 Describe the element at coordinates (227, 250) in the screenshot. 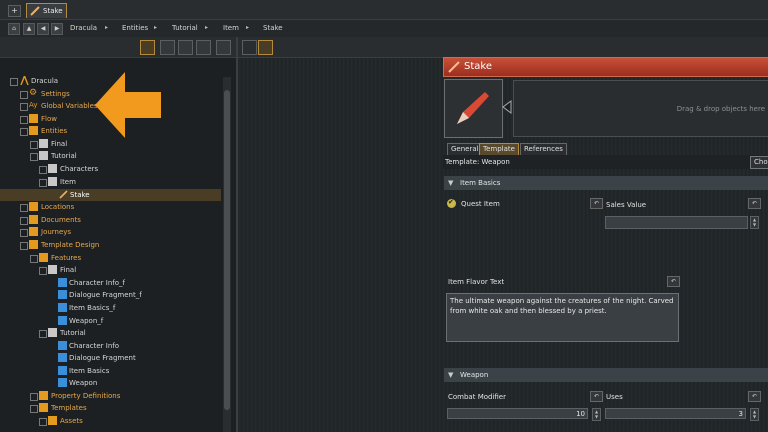

I see `tree-scroll-thumb` at that location.